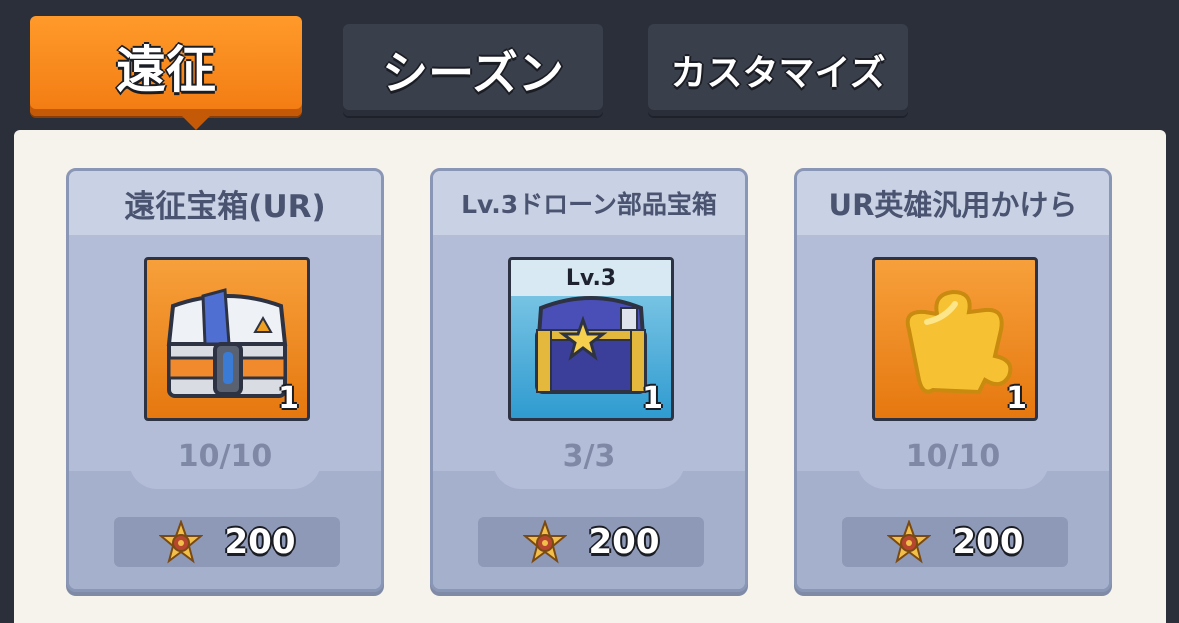 This screenshot has height=623, width=1179. I want to click on tab-expedition: 遠征, so click(166, 73).